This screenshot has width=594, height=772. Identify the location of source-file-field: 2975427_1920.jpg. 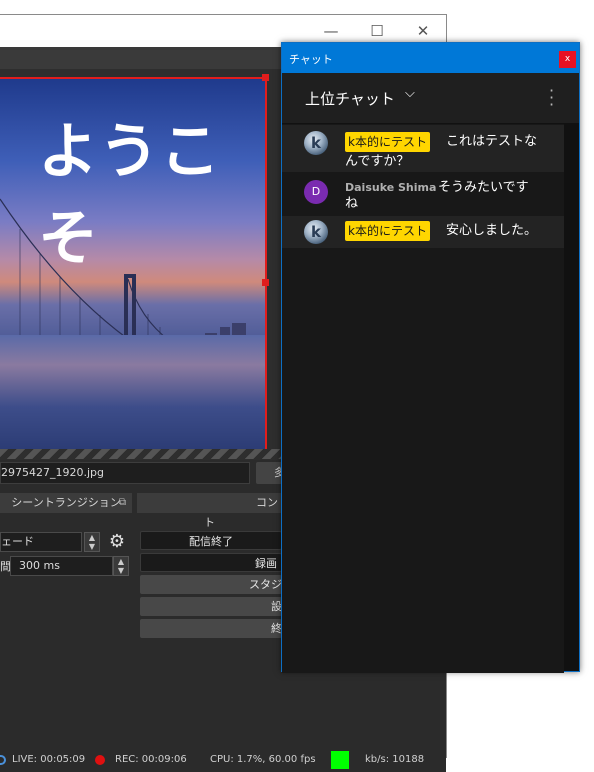
(125, 473).